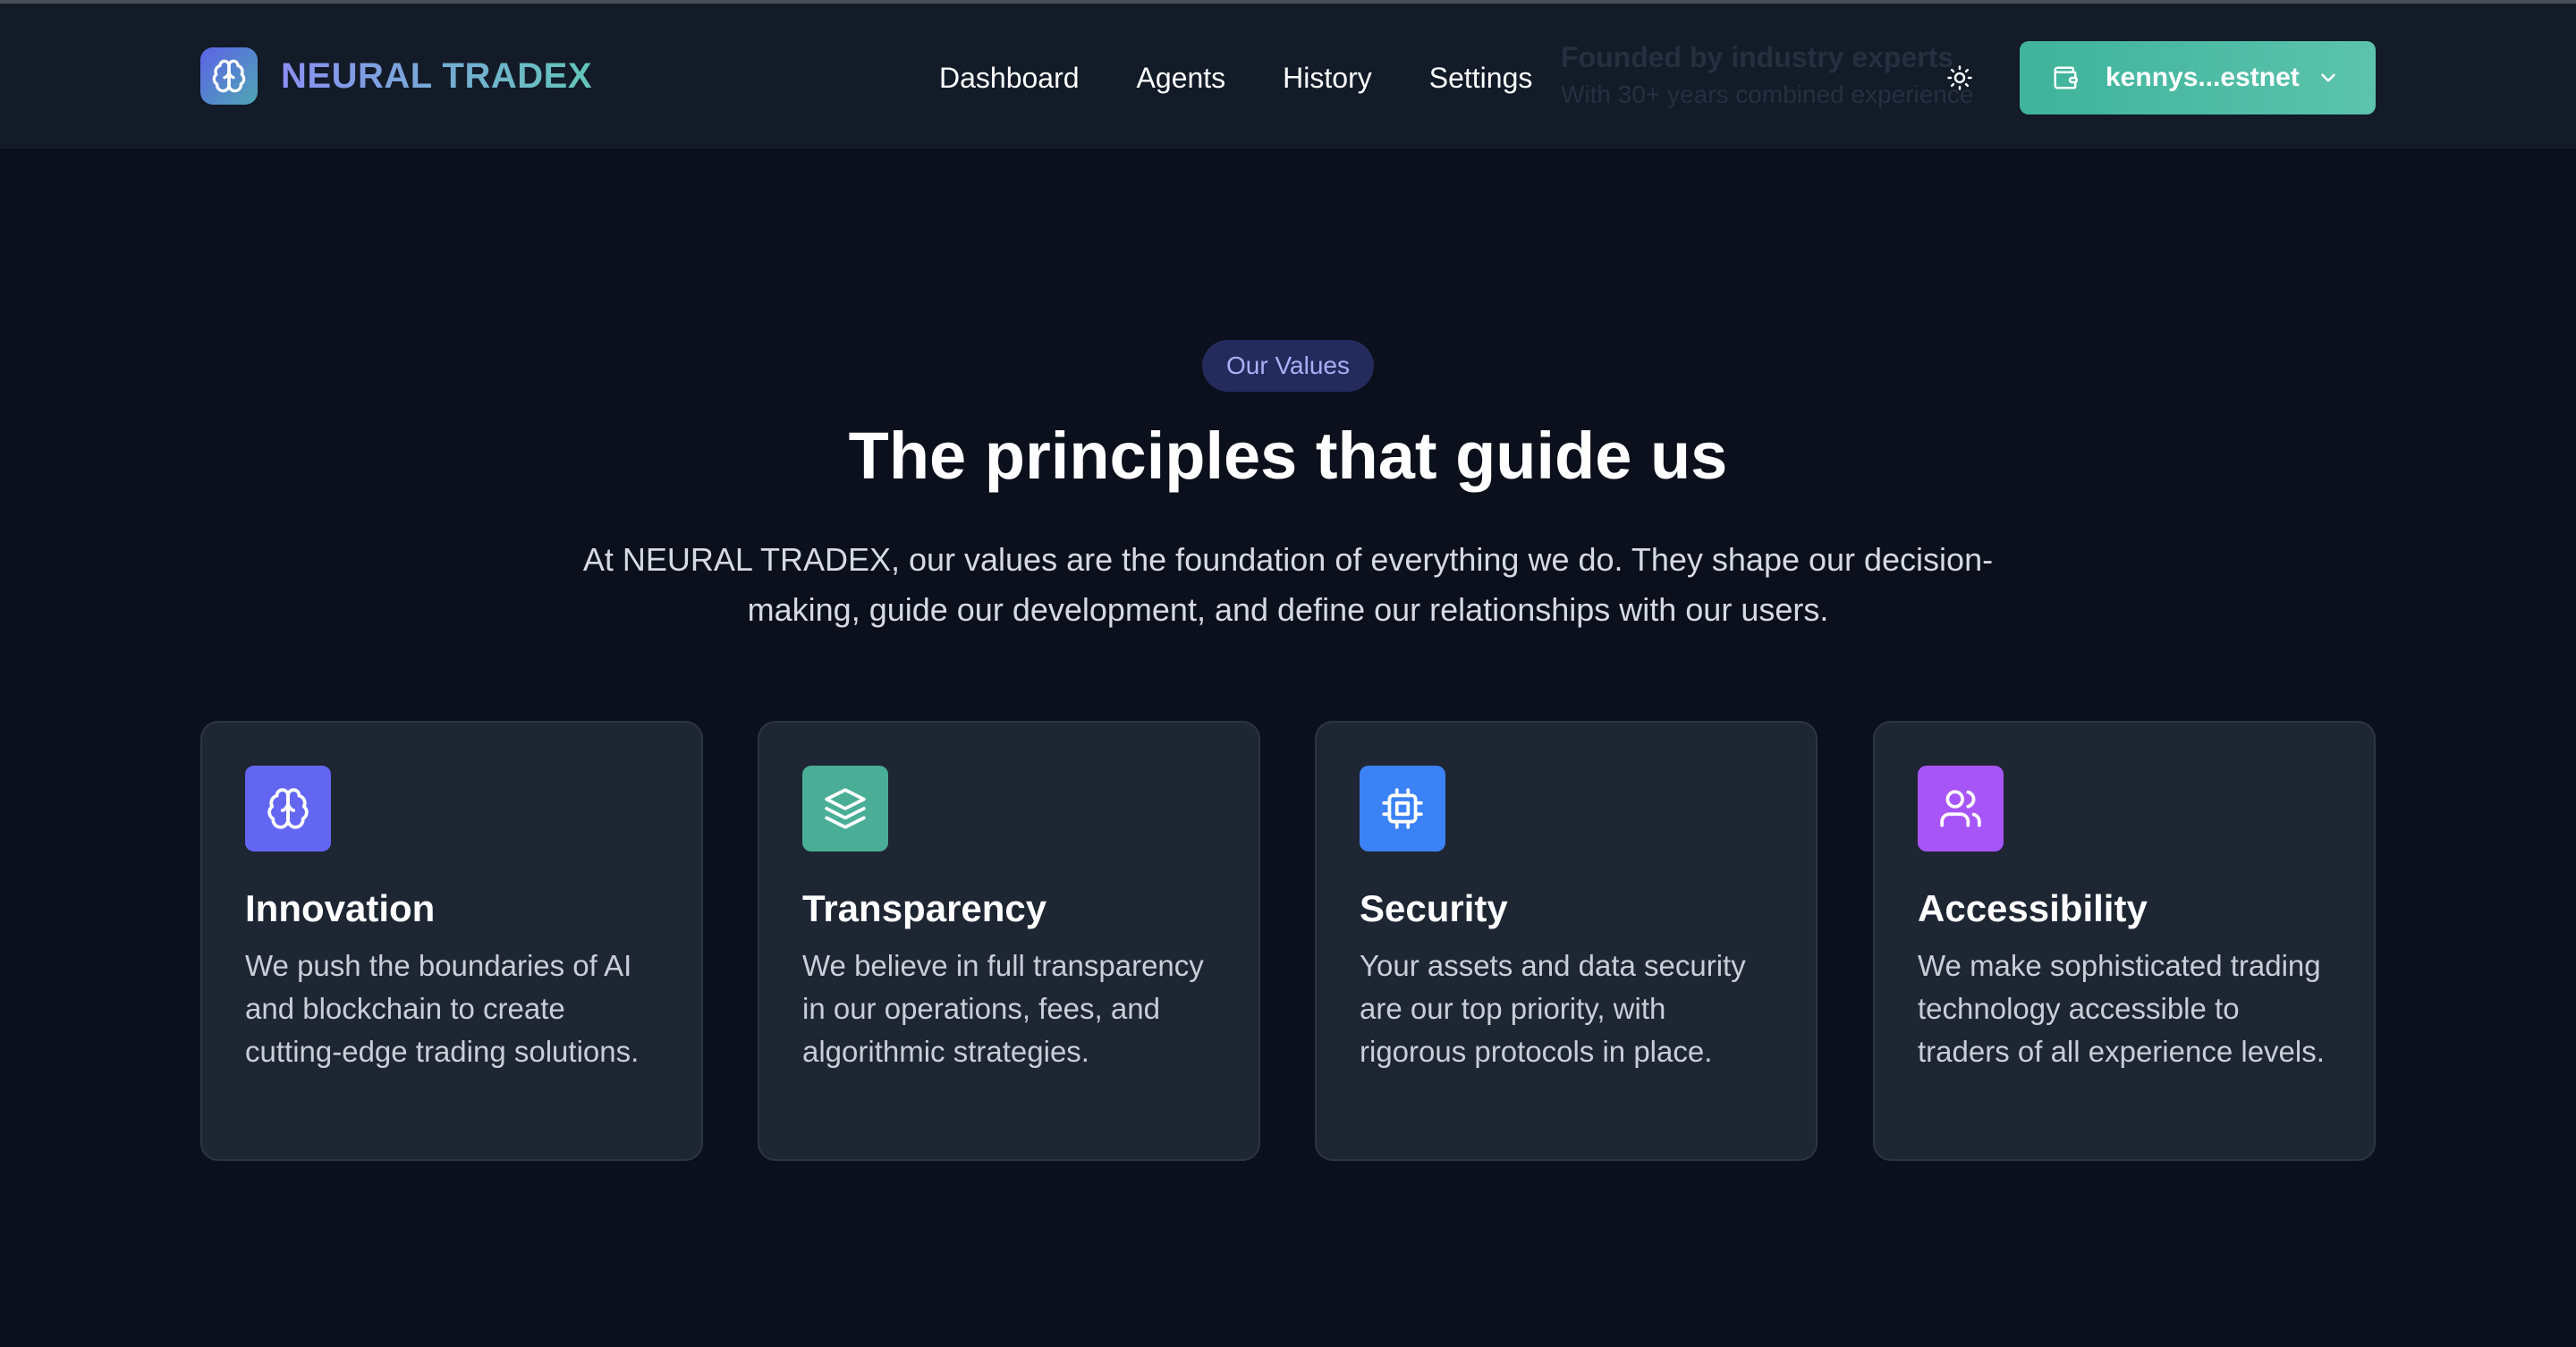 This screenshot has height=1347, width=2576. I want to click on ghost-title: Founded by industry experts, so click(1757, 57).